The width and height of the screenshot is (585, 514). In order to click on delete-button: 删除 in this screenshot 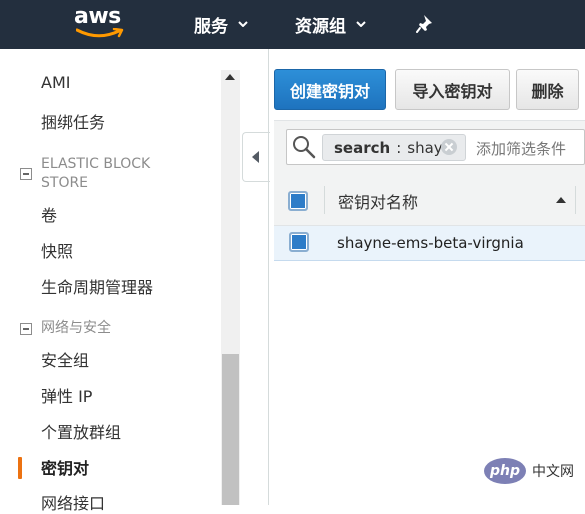, I will do `click(547, 89)`.